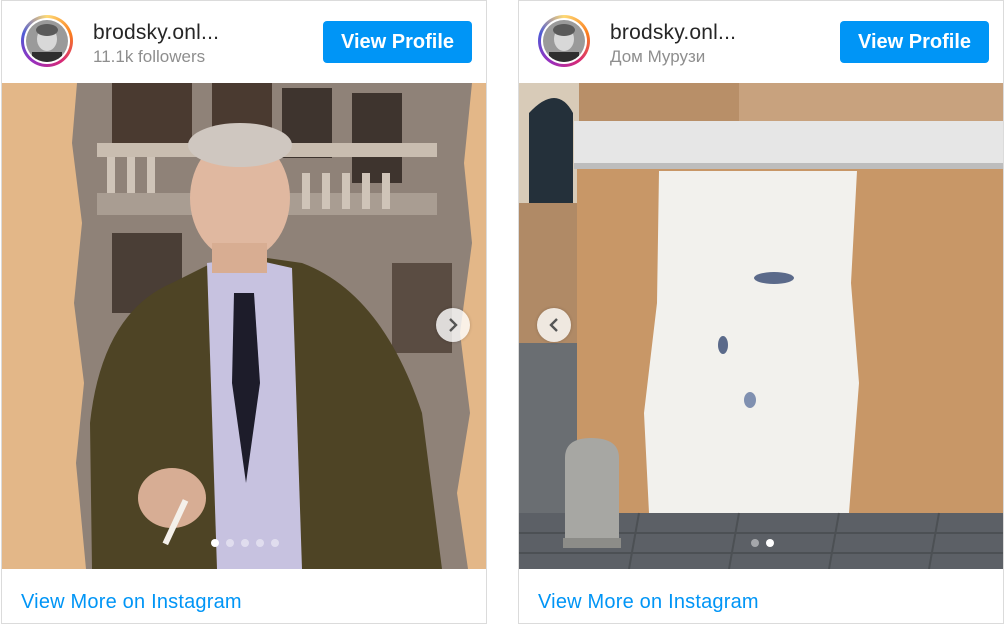 The height and width of the screenshot is (624, 1006). What do you see at coordinates (657, 57) in the screenshot?
I see `location-label: Дом Мурузи` at bounding box center [657, 57].